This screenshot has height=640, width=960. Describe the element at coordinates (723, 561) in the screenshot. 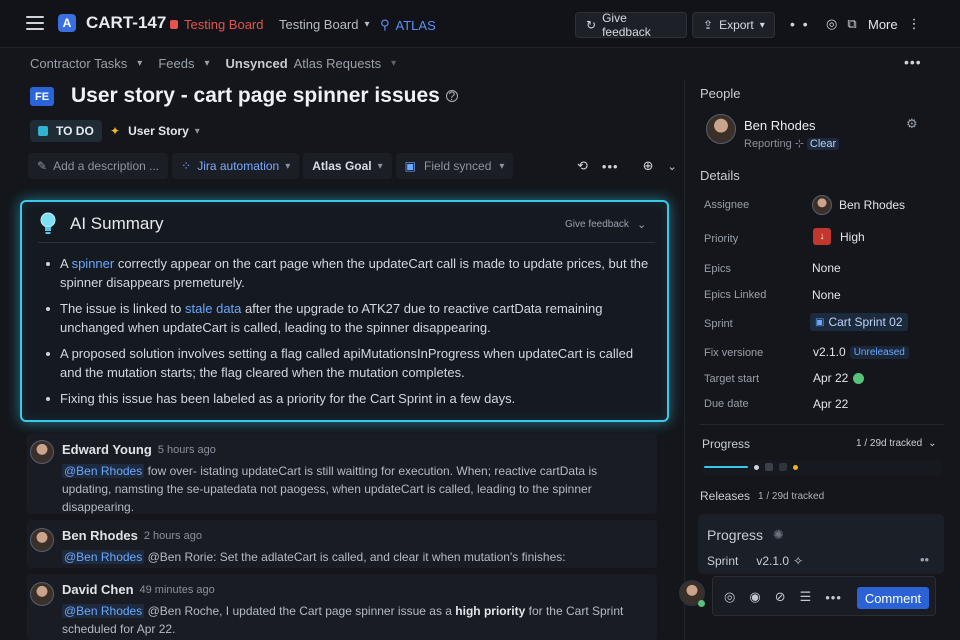

I see `card-sprint-label: Sprint` at that location.